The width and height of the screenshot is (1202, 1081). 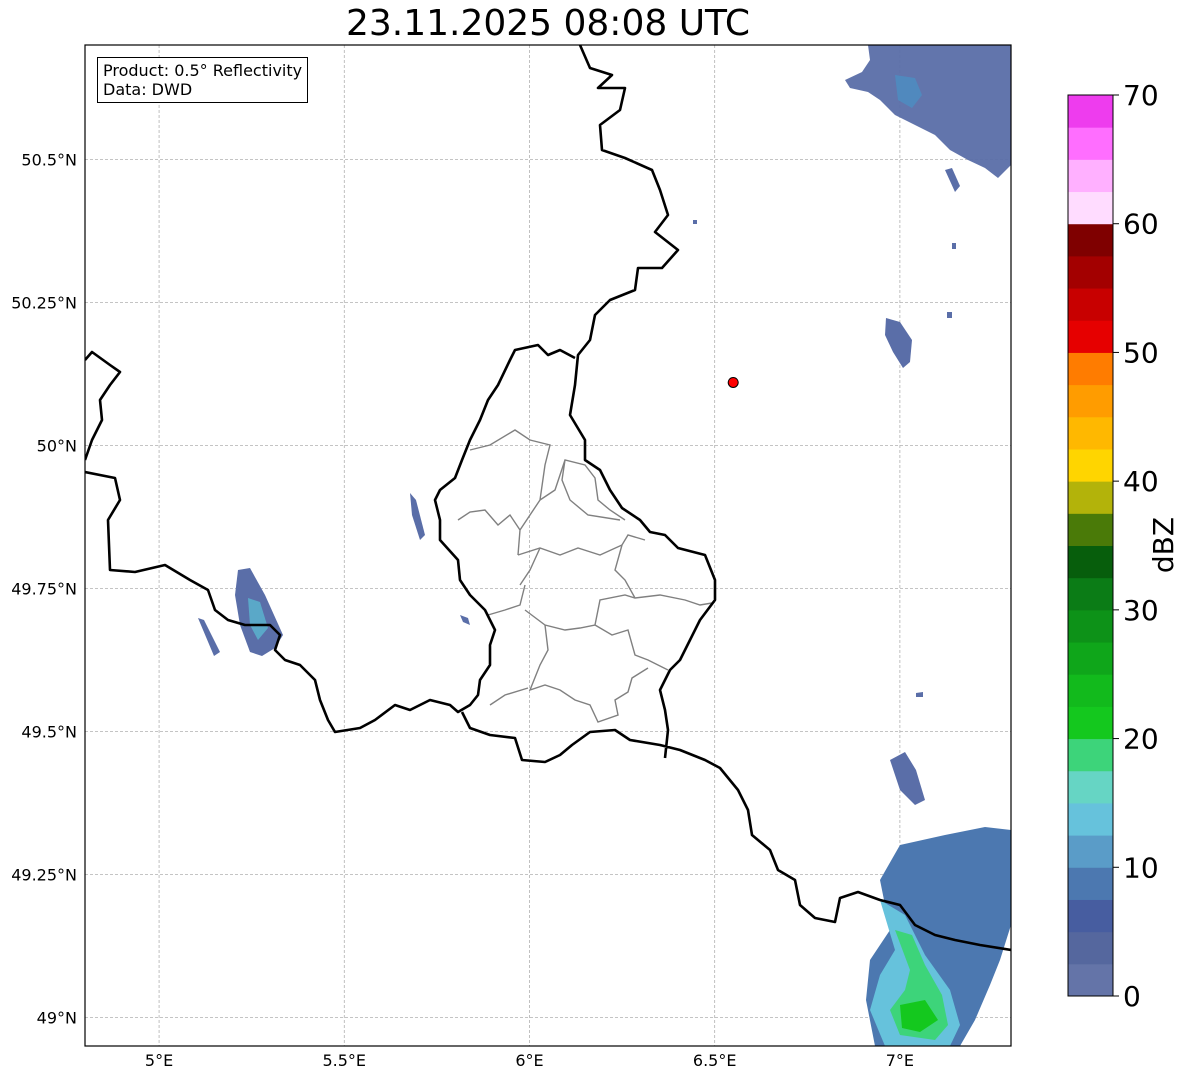 What do you see at coordinates (1141, 610) in the screenshot?
I see `colorbar-tick-label: 30` at bounding box center [1141, 610].